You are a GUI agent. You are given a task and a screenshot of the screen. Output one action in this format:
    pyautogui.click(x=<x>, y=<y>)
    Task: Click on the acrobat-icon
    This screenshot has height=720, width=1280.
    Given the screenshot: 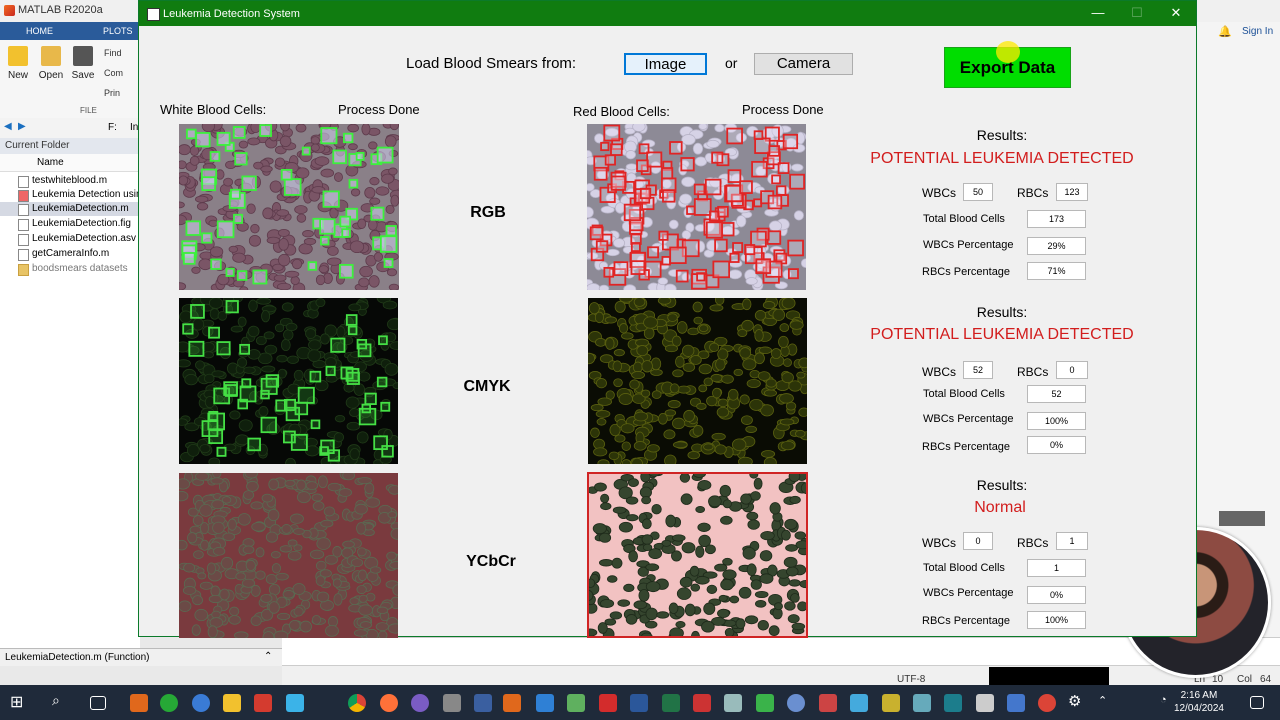 What is the action you would take?
    pyautogui.click(x=608, y=703)
    